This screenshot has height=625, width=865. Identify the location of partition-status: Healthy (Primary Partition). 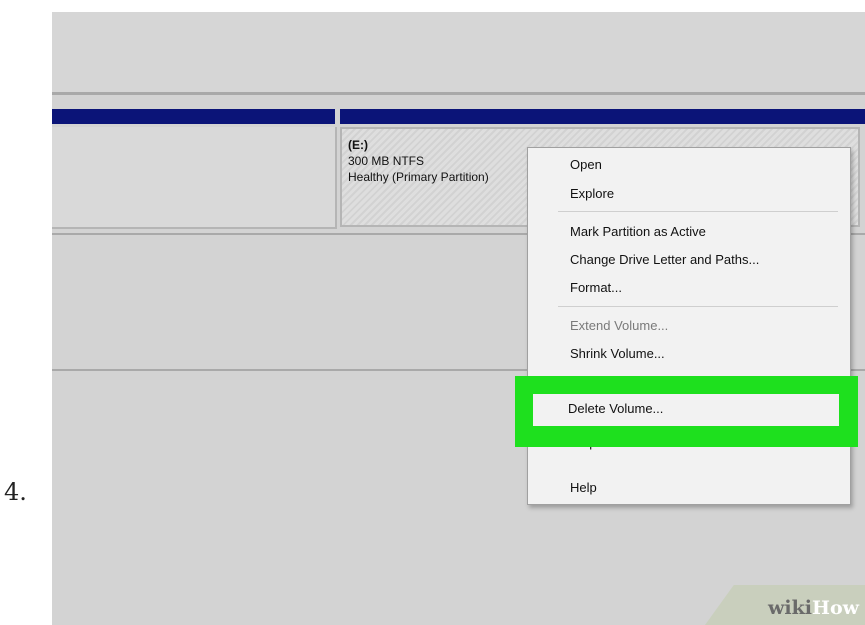
(418, 177).